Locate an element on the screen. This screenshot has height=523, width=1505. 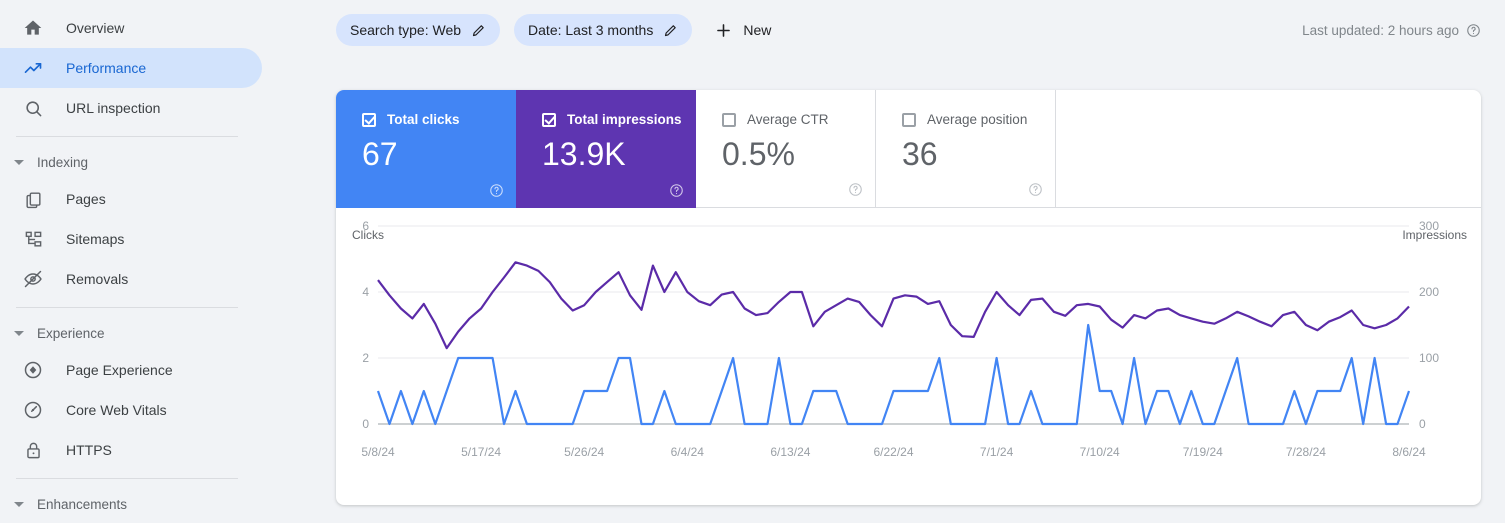
metric-card-average-ctr: Average CTR 0.5% is located at coordinates (786, 149).